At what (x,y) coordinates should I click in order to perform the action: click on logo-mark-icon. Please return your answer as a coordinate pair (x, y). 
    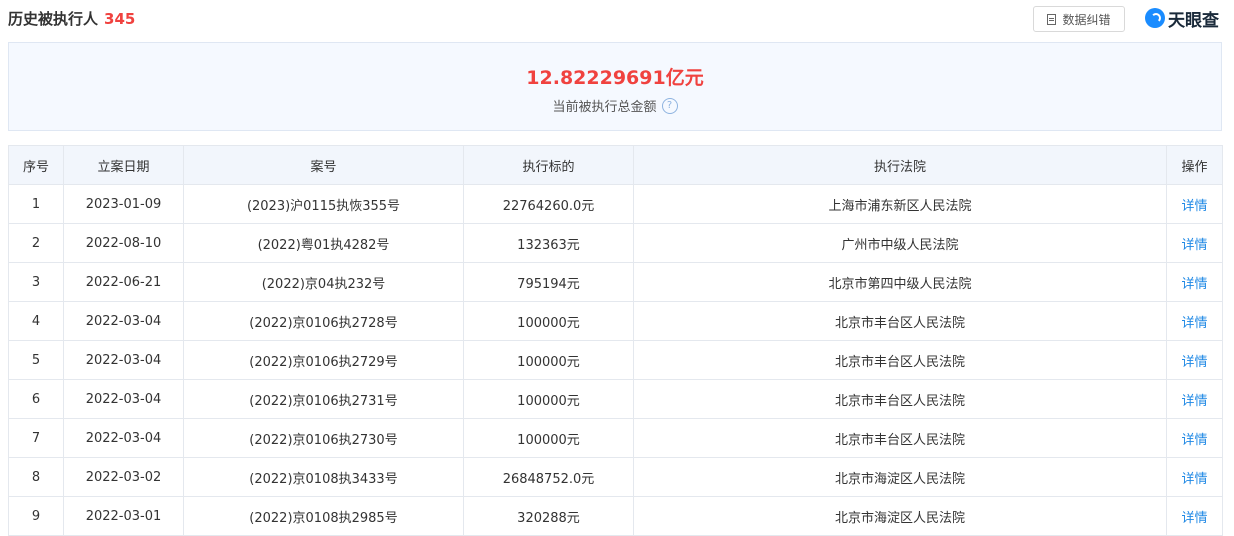
    Looking at the image, I should click on (1155, 18).